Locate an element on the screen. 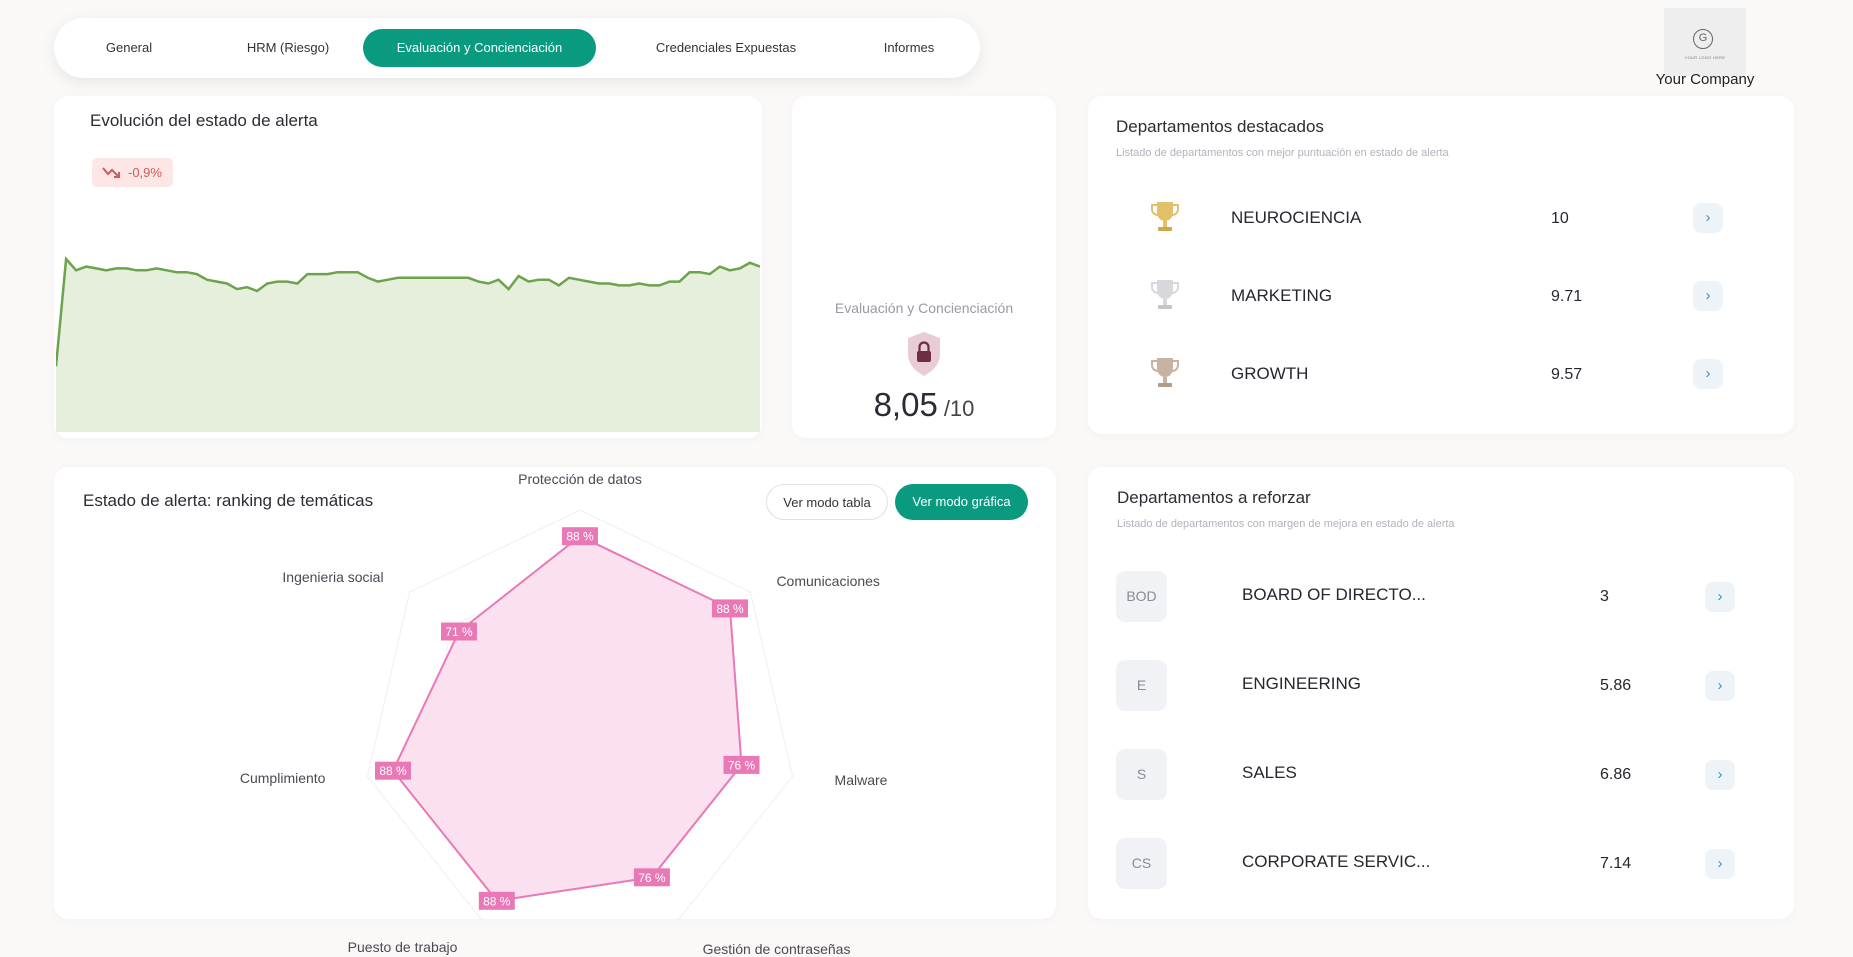  radar-value-label: 71 % is located at coordinates (459, 632).